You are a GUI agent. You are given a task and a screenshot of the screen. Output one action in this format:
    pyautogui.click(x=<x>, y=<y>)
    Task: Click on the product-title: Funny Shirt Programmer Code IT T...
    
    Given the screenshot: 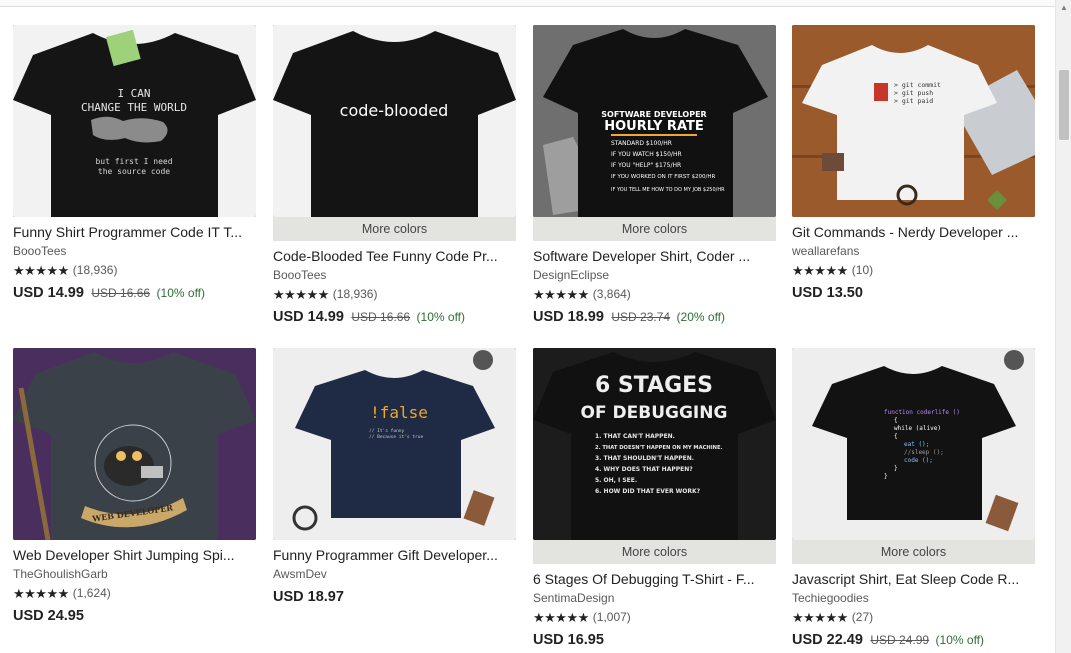 What is the action you would take?
    pyautogui.click(x=134, y=232)
    